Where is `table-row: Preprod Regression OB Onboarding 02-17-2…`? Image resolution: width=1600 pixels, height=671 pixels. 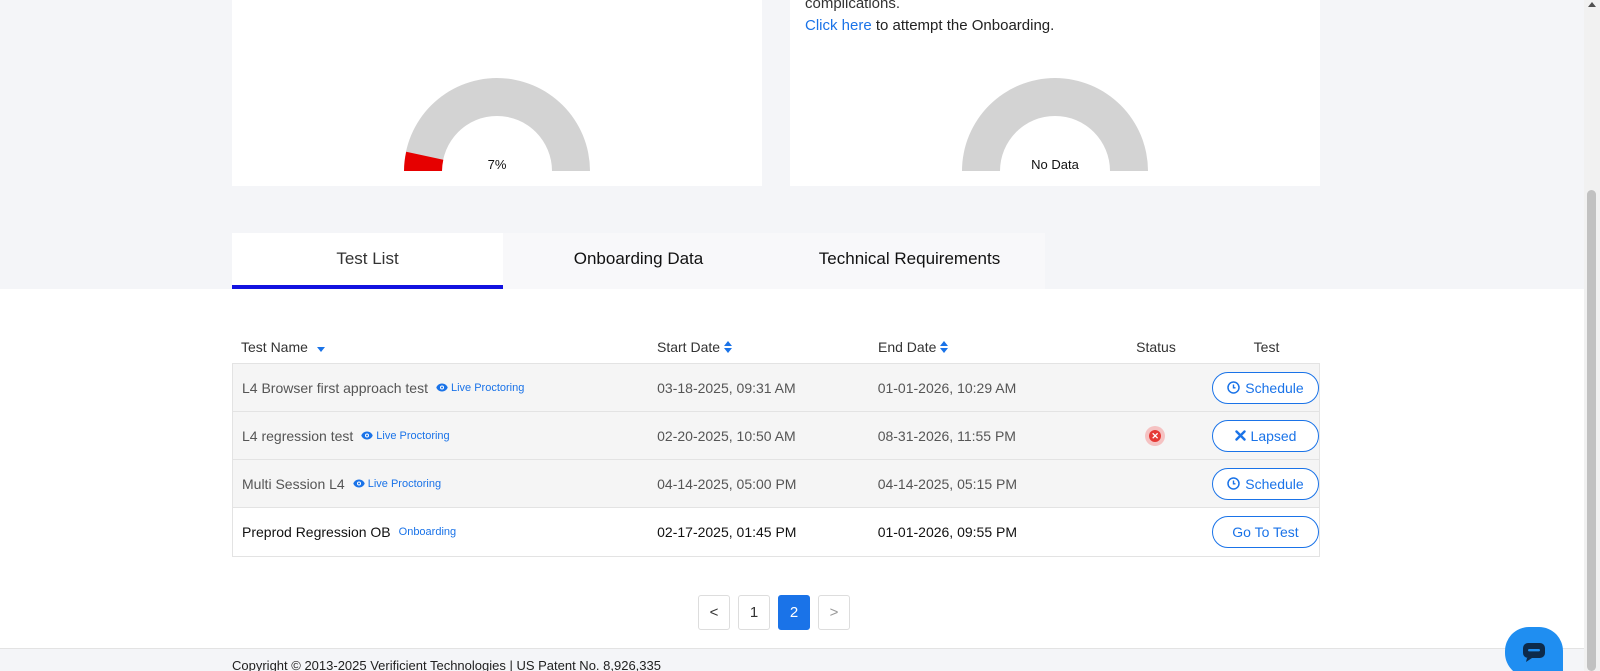 table-row: Preprod Regression OB Onboarding 02-17-2… is located at coordinates (776, 532).